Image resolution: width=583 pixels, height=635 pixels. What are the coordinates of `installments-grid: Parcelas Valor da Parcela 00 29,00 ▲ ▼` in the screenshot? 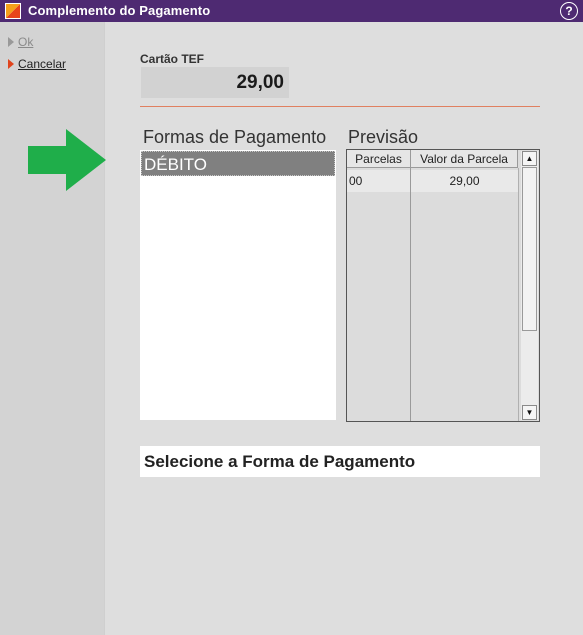 It's located at (443, 285).